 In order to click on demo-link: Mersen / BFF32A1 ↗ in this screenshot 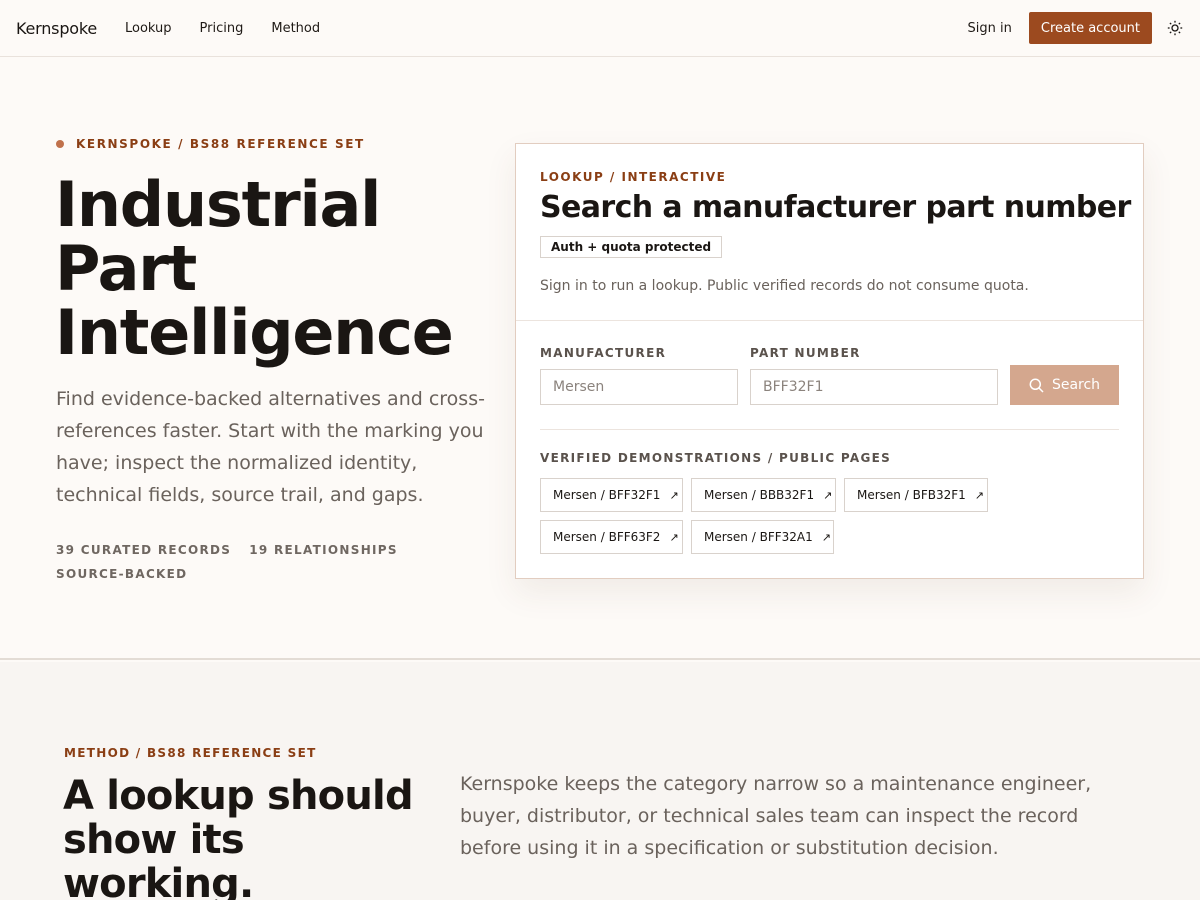, I will do `click(762, 537)`.